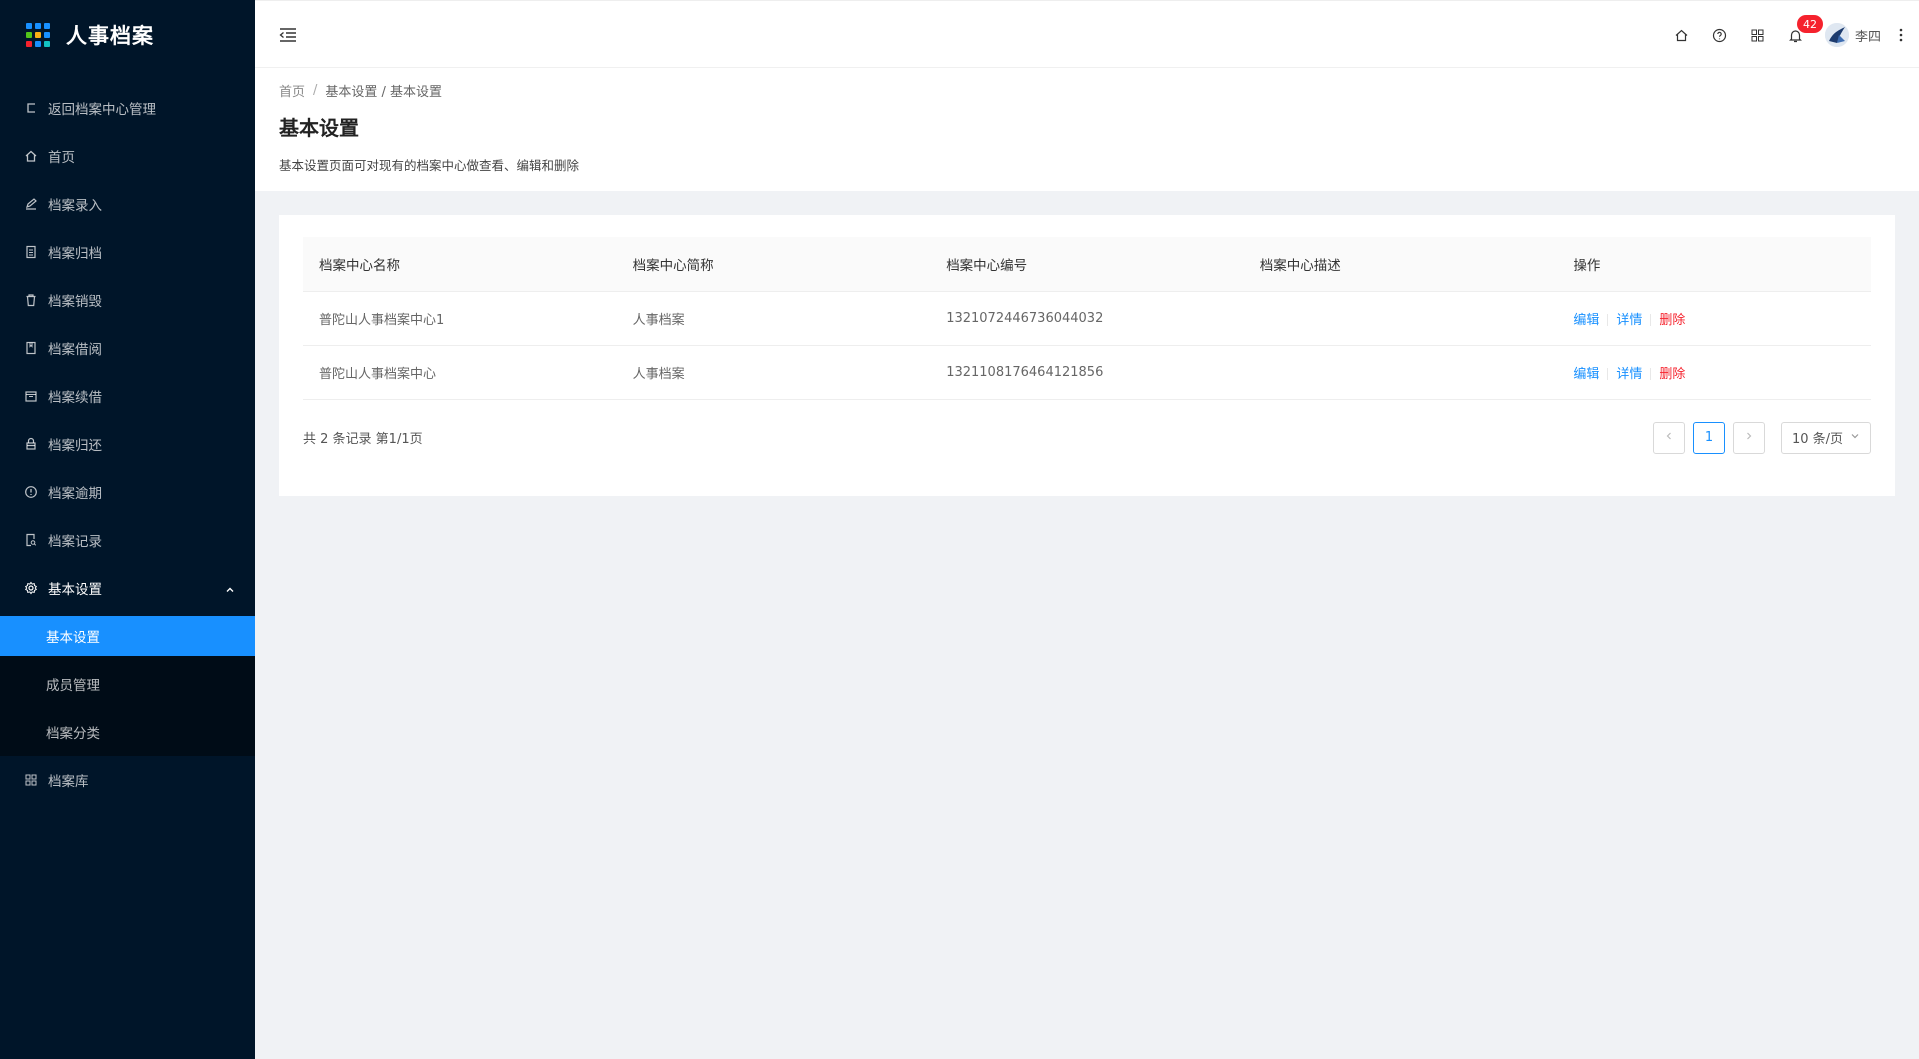  What do you see at coordinates (38, 35) in the screenshot?
I see `apps-grid-icon` at bounding box center [38, 35].